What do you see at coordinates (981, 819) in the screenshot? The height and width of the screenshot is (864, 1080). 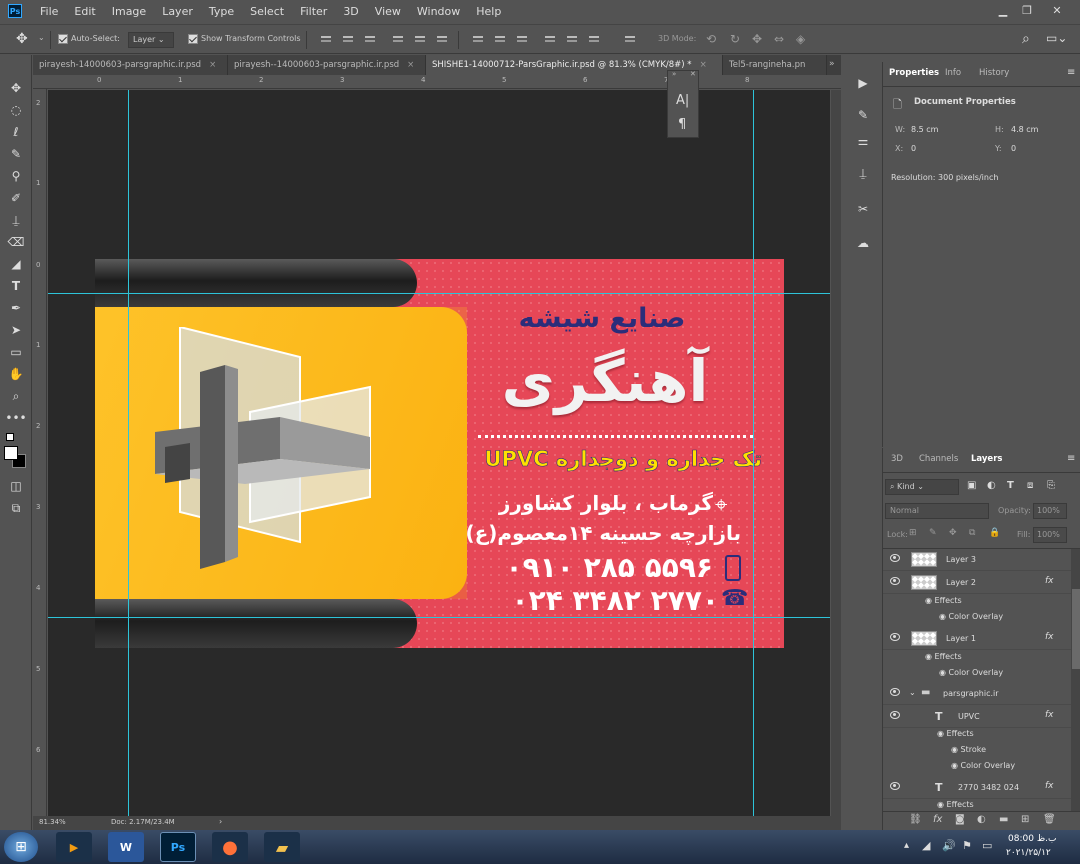 I see `new-adjustment-icon: ◐` at bounding box center [981, 819].